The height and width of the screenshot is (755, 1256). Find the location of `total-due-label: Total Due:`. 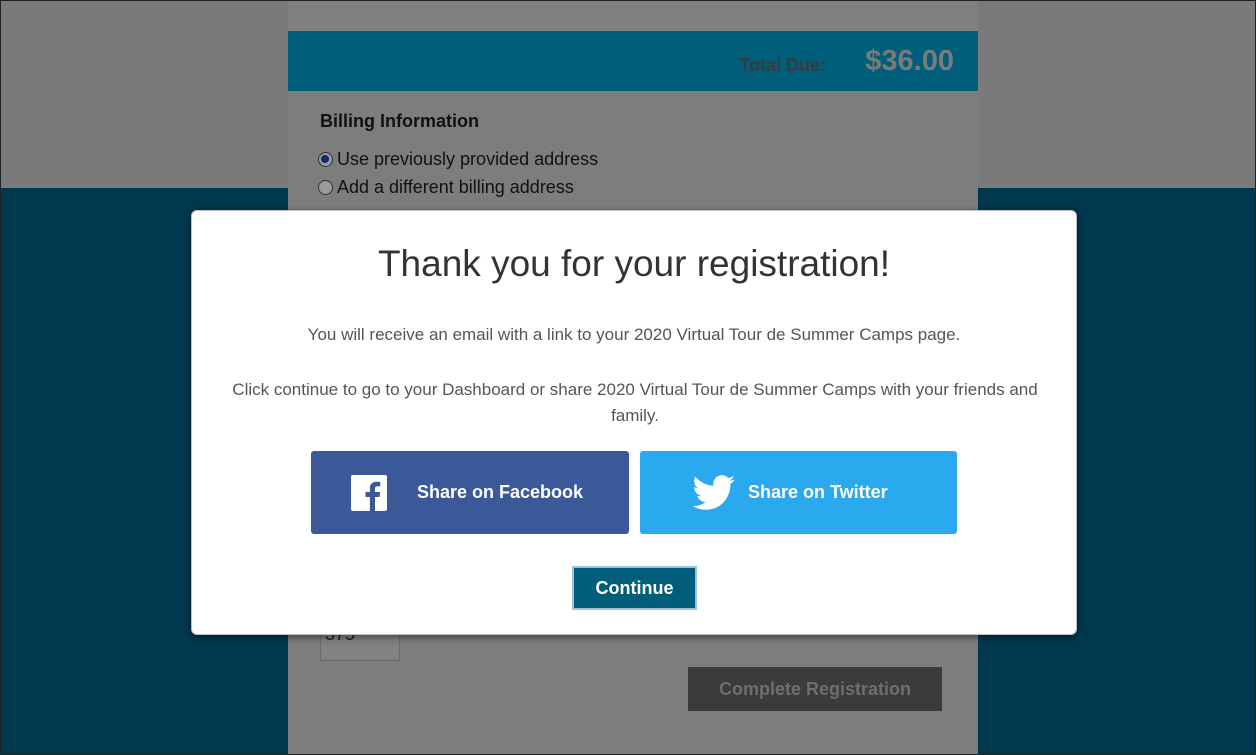

total-due-label: Total Due: is located at coordinates (782, 65).